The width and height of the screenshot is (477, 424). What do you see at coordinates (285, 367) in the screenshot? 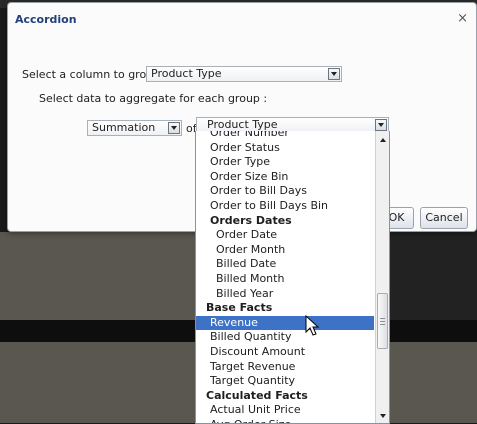
I see `dropdown-option: Target Revenue` at bounding box center [285, 367].